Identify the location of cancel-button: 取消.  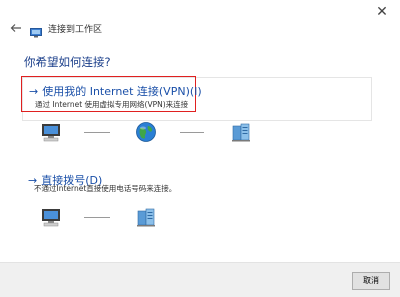
(371, 281).